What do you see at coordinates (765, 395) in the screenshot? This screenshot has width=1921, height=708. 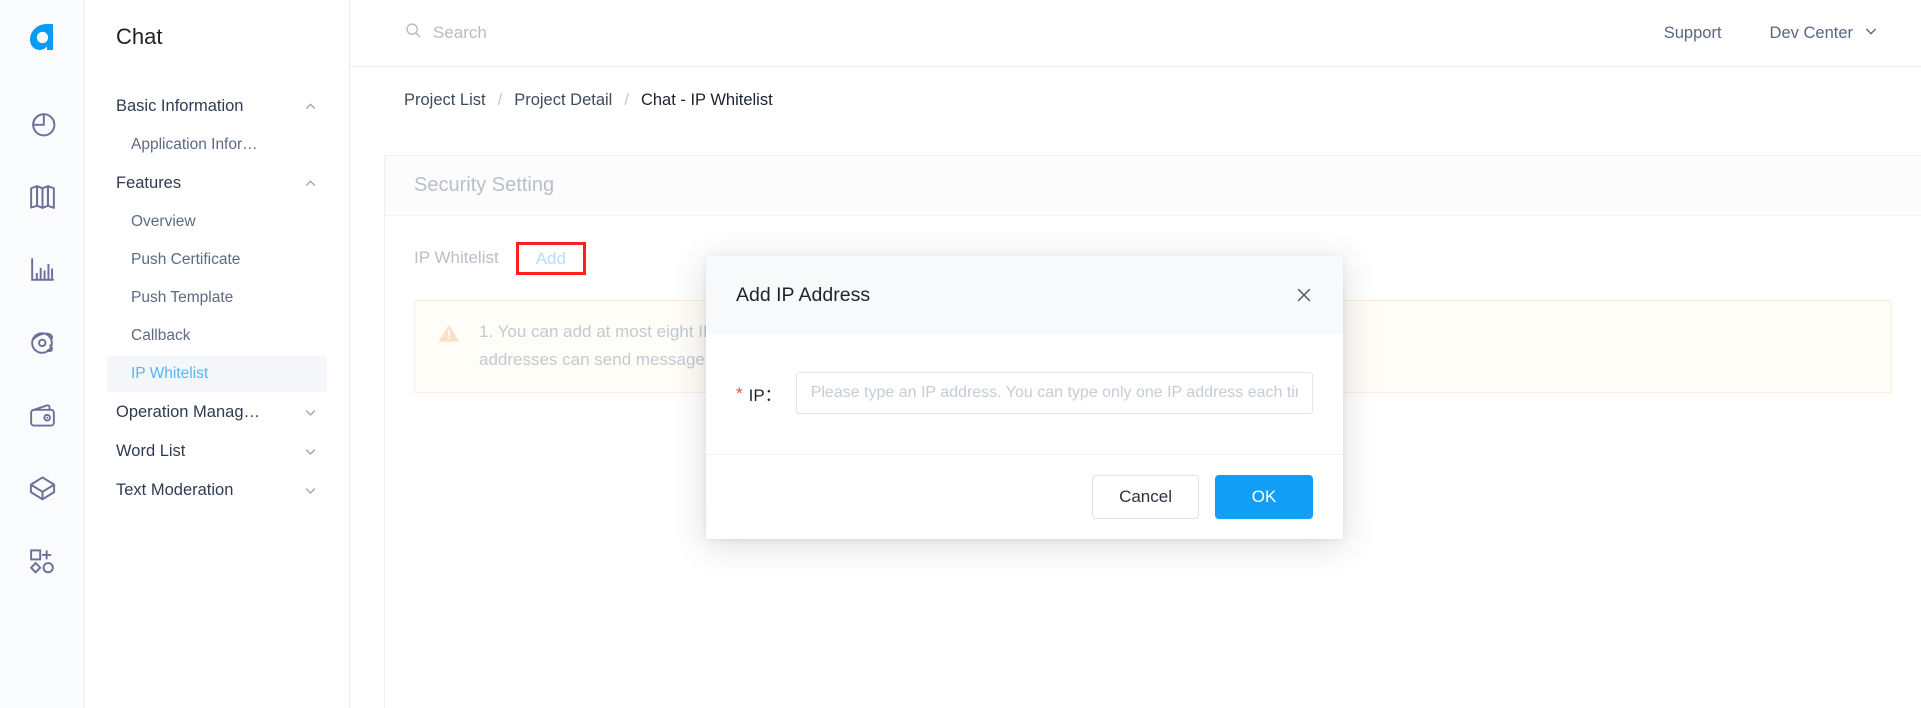 I see `ip-field-label: IP：` at bounding box center [765, 395].